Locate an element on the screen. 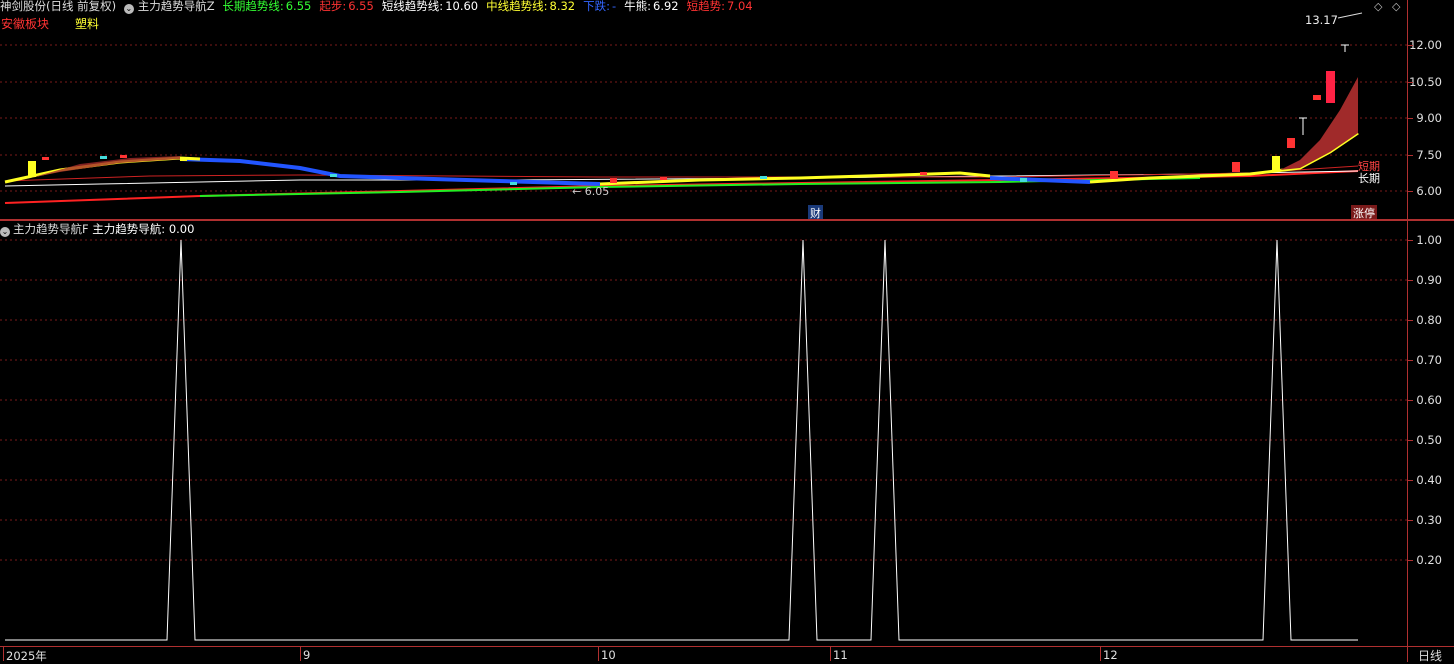 Image resolution: width=1454 pixels, height=664 pixels. date-tick-label: 12 is located at coordinates (1110, 655).